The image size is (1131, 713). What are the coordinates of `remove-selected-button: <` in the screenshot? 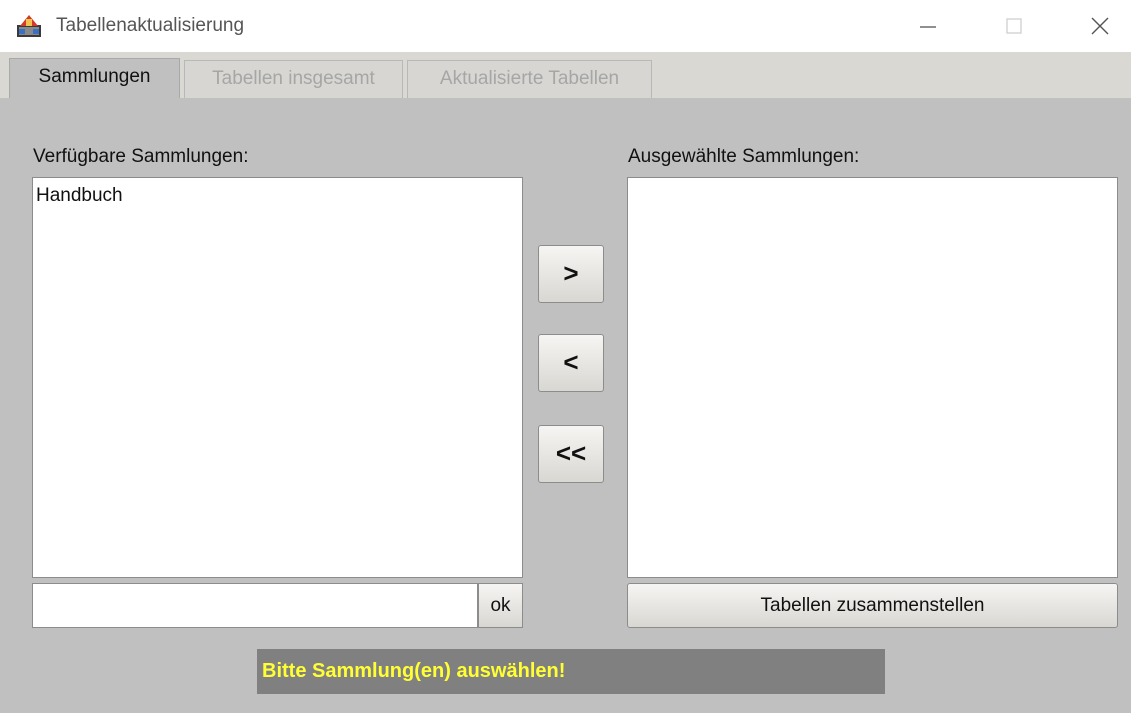 It's located at (571, 363).